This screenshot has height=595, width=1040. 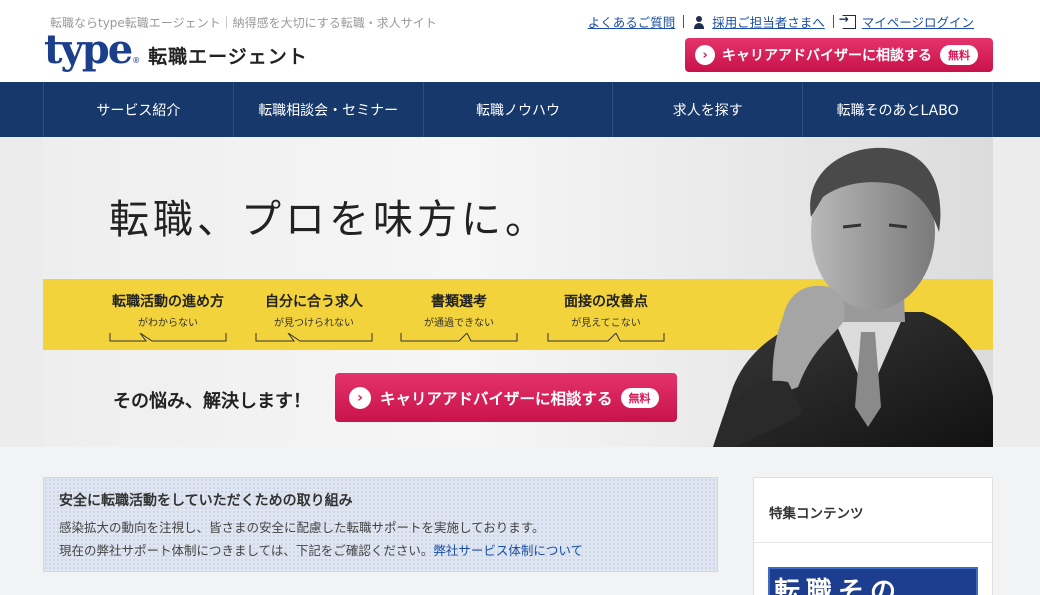 I want to click on sidebar-title: 特集コンテンツ, so click(x=816, y=514).